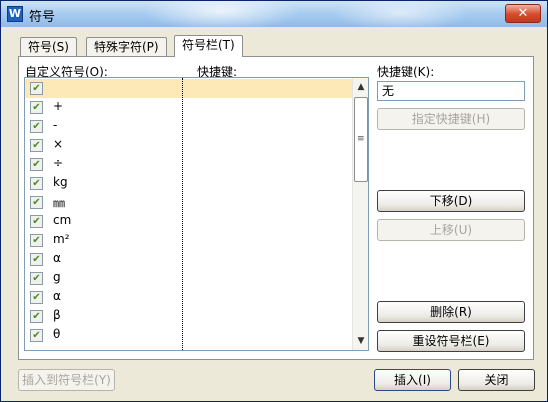  I want to click on symbol-label: kg, so click(60, 182).